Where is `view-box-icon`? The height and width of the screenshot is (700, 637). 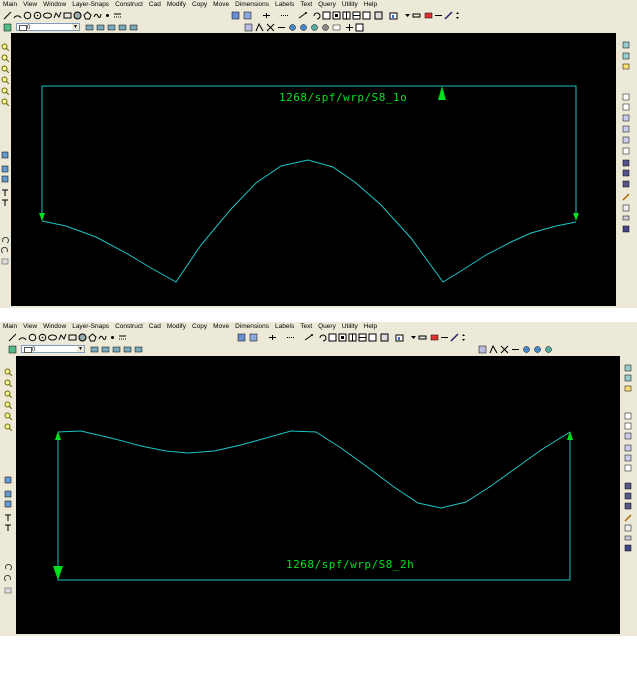 view-box-icon is located at coordinates (326, 15).